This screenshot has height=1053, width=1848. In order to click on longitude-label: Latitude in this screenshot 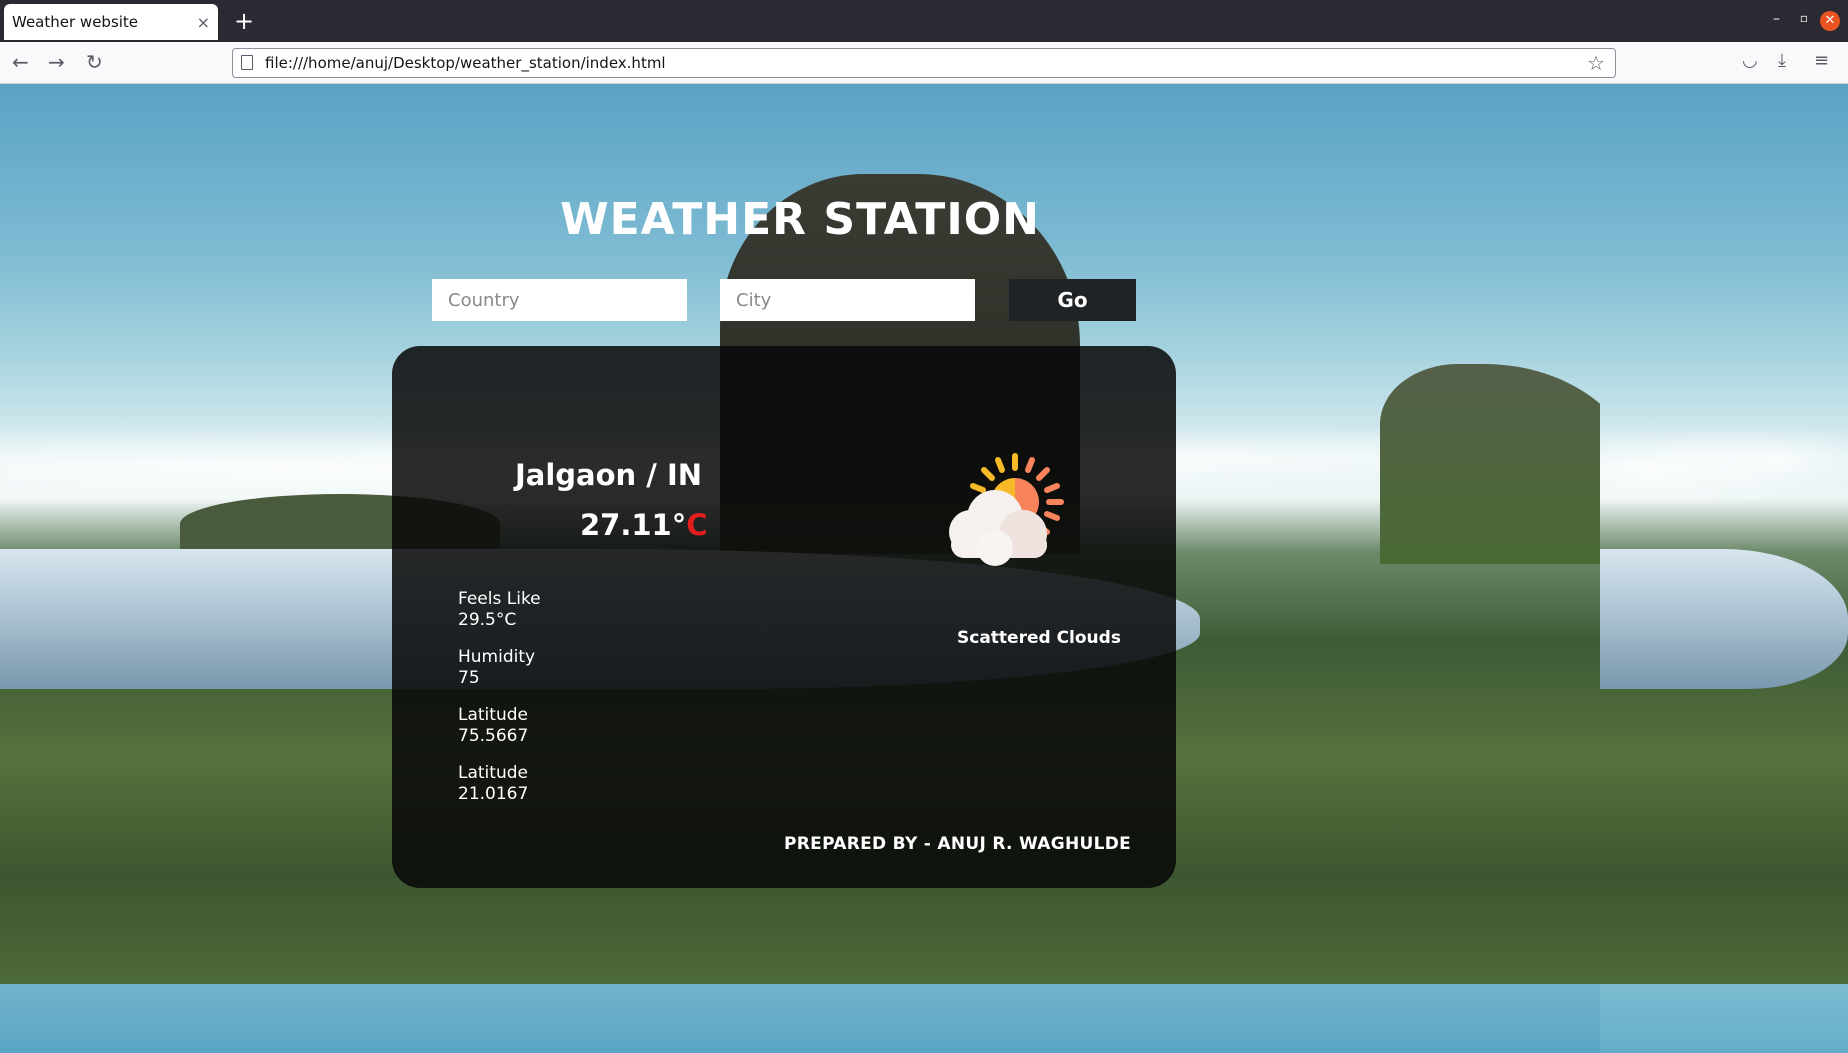, I will do `click(493, 715)`.